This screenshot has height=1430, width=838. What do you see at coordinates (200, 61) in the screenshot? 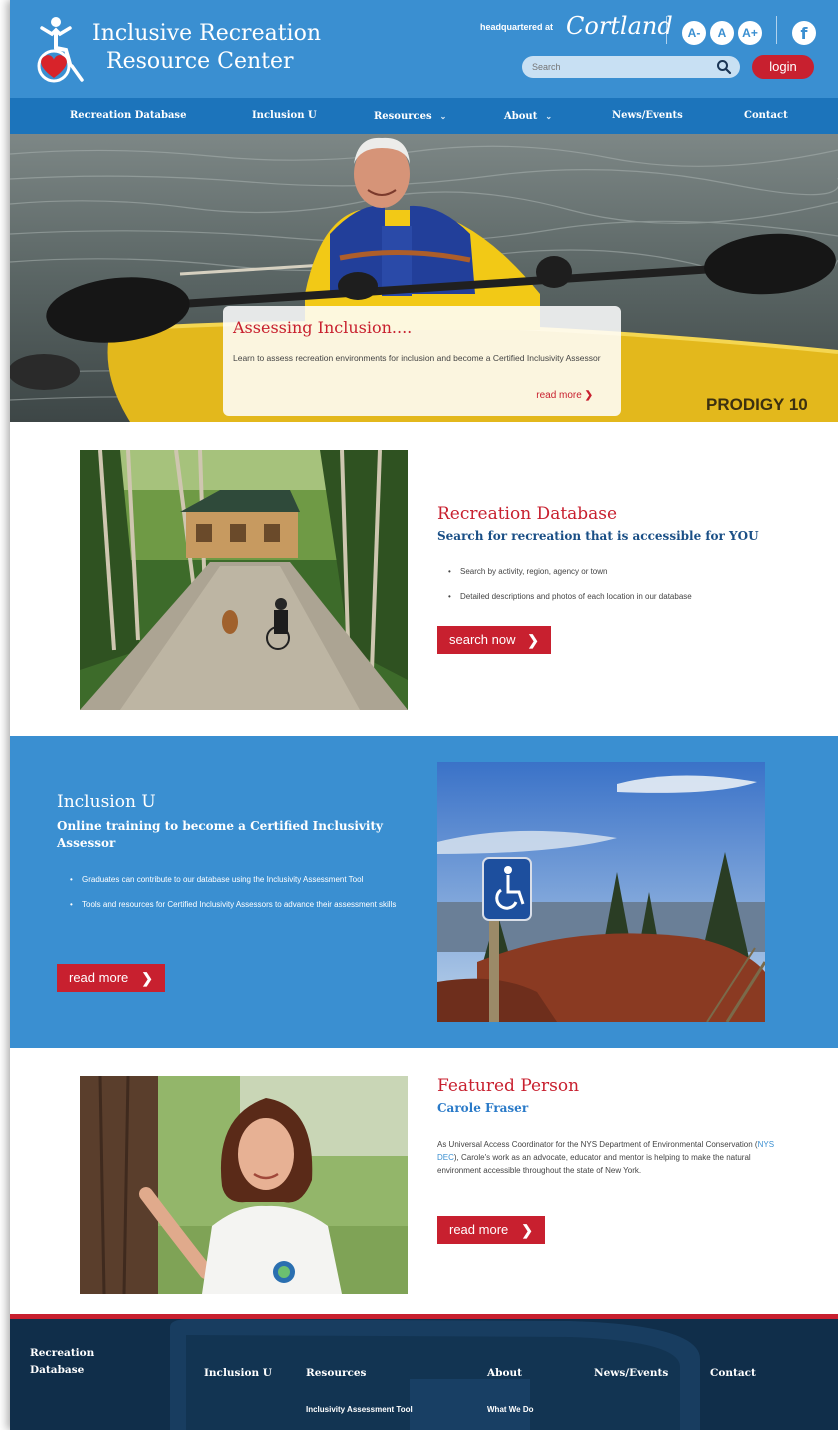
I see `site-title-line2: Resource Center` at bounding box center [200, 61].